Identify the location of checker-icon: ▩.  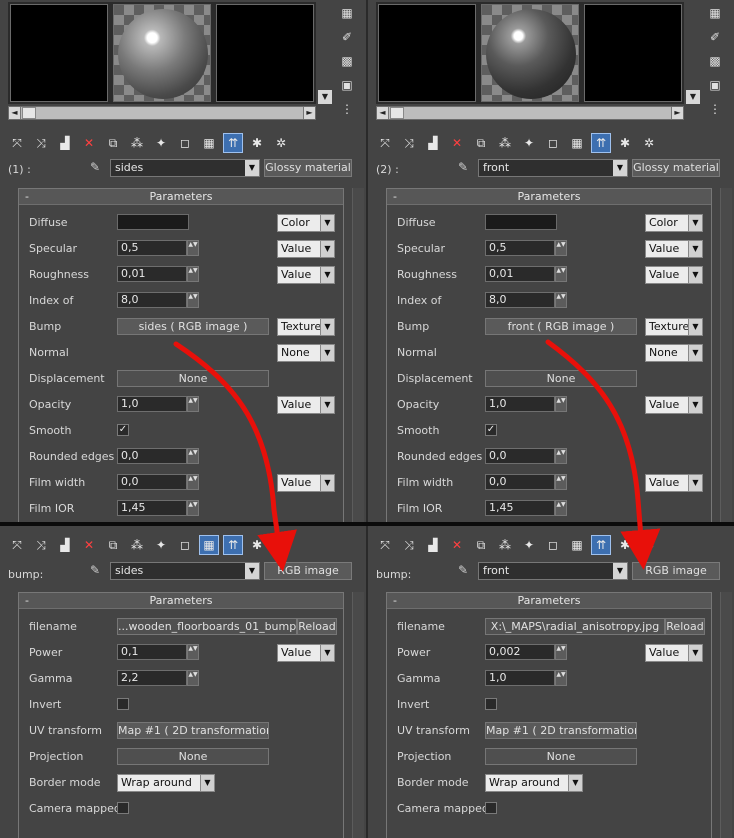
(715, 61).